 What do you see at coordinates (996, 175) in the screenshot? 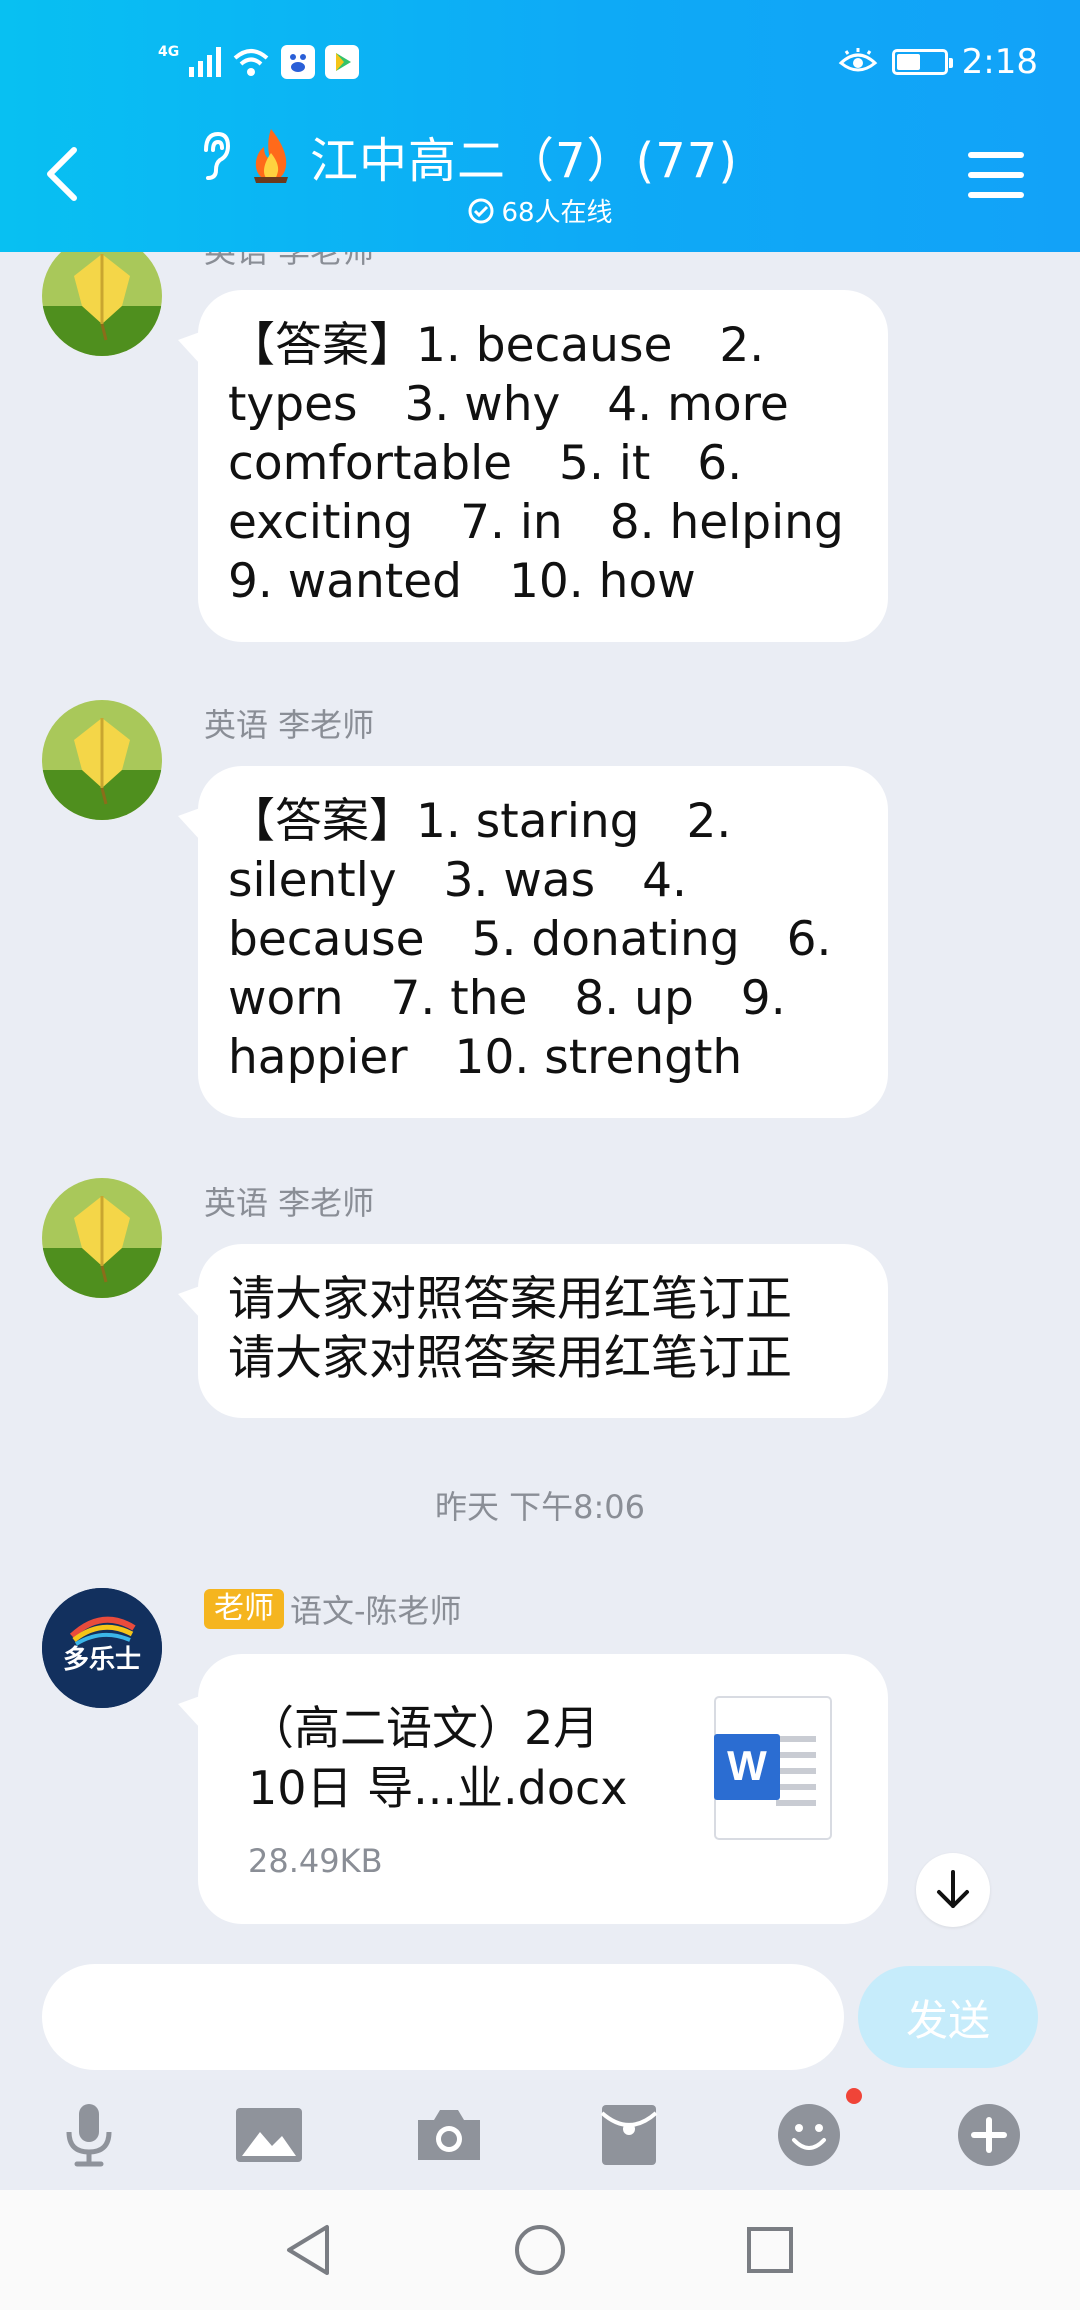
I see `menu-button` at bounding box center [996, 175].